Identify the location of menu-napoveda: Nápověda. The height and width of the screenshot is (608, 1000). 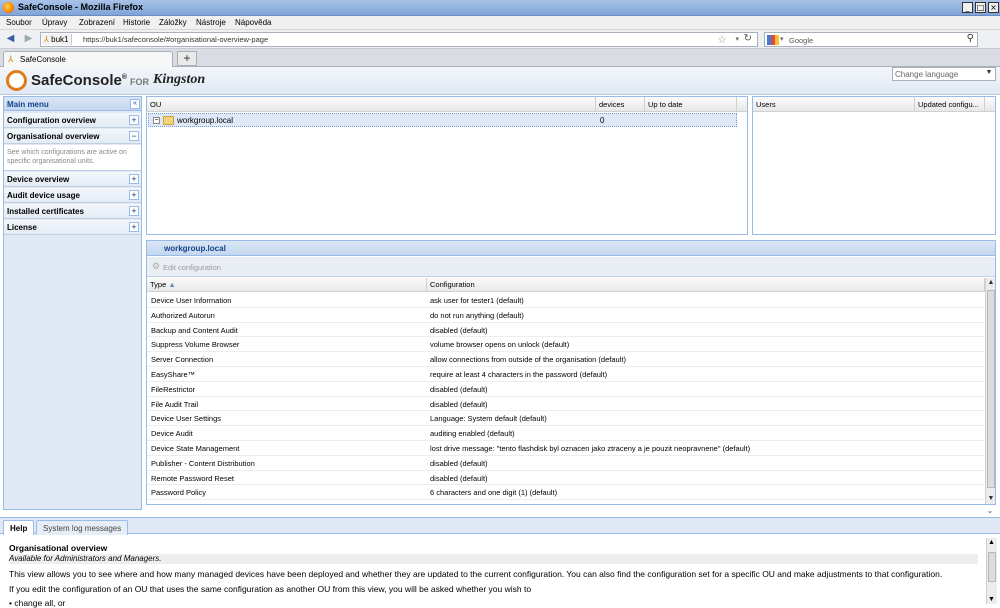
(253, 22).